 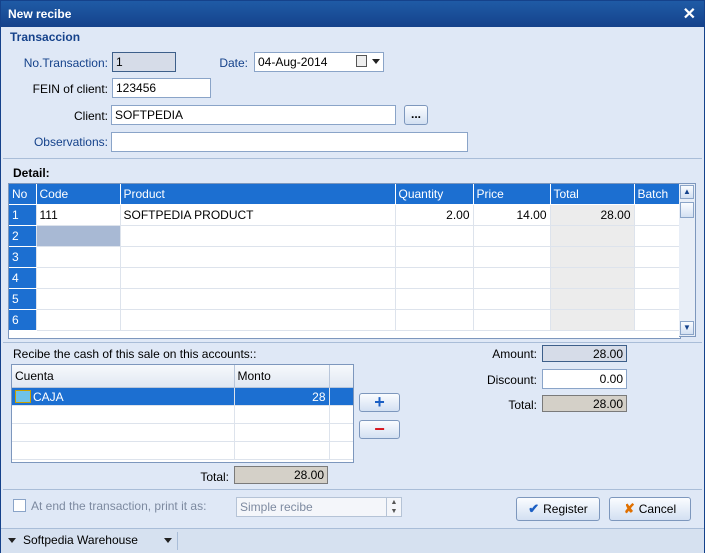 What do you see at coordinates (689, 14) in the screenshot?
I see `close-icon: ✕` at bounding box center [689, 14].